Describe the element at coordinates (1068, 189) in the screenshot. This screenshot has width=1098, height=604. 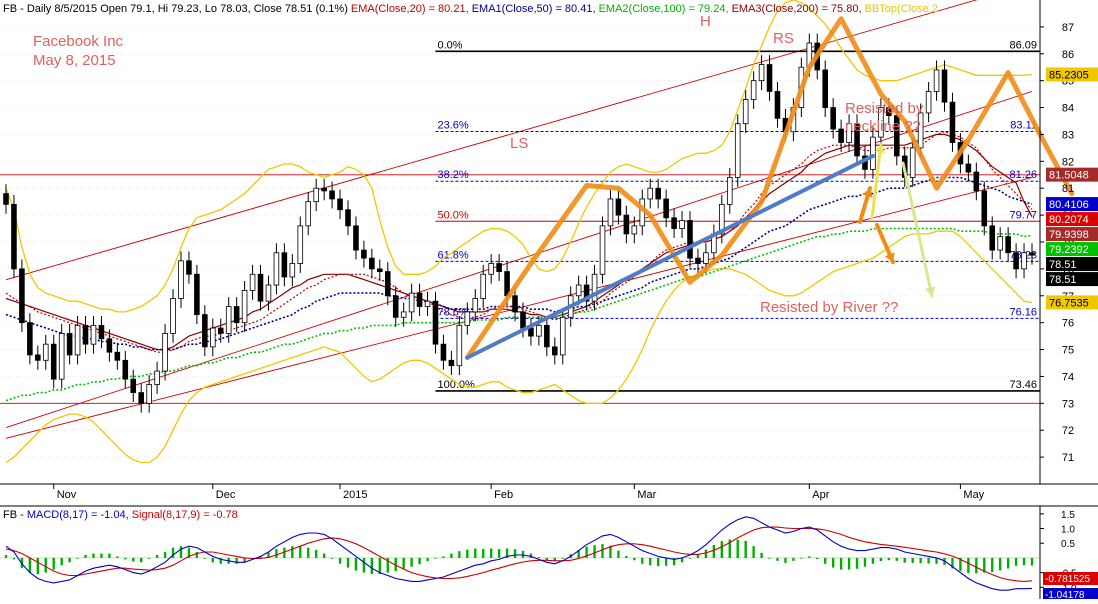
I see `price-tick-label: 81` at that location.